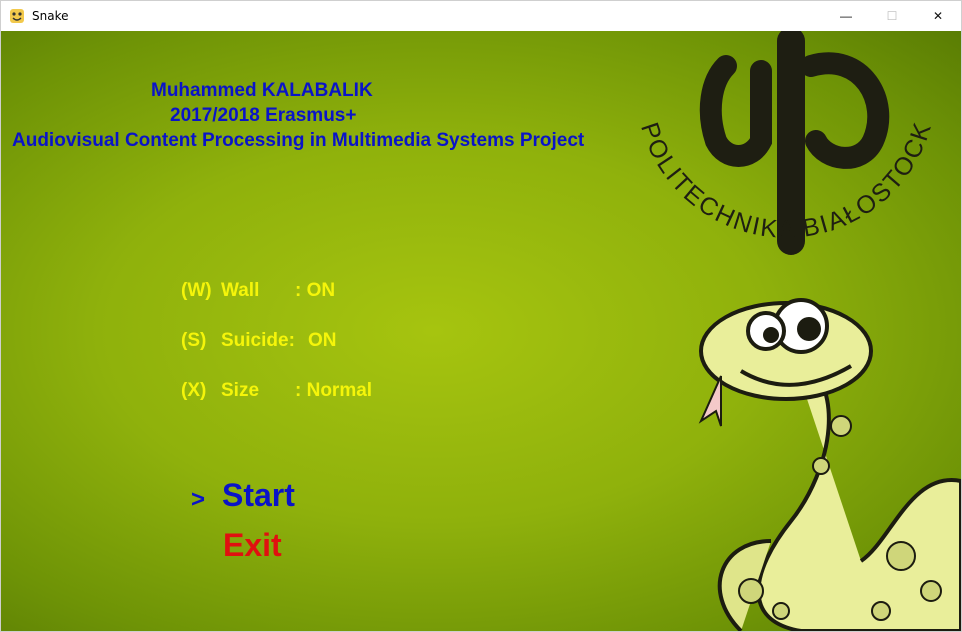 This screenshot has width=962, height=632. I want to click on svg-text: POLITECHNIKA BIAŁOSTOCKA, so click(774, 137).